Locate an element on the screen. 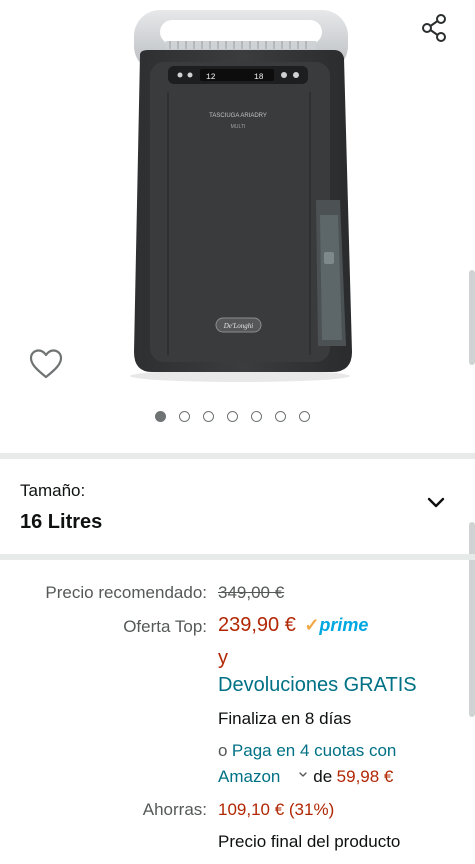  panel-readout-left: 12 is located at coordinates (211, 77).